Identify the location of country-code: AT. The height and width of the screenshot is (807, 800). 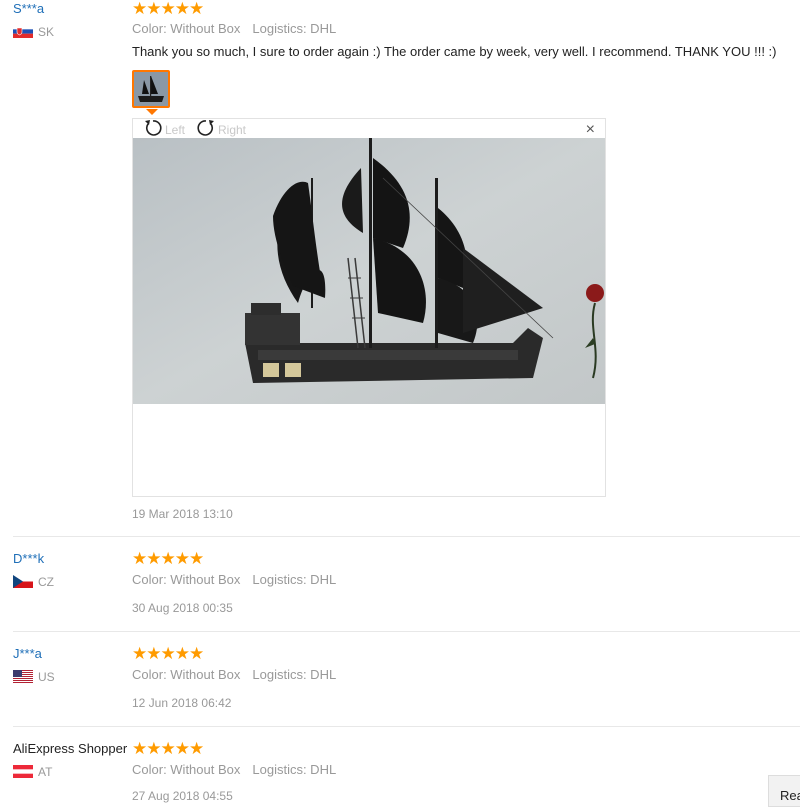
(45, 772).